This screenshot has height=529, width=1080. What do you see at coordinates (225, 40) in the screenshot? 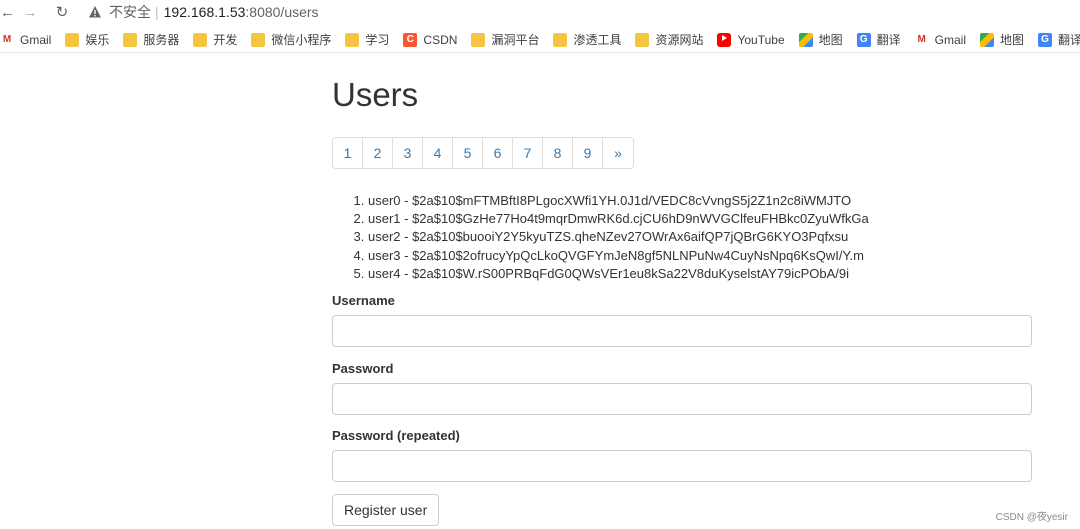
I see `bookmark-label: 开发` at bounding box center [225, 40].